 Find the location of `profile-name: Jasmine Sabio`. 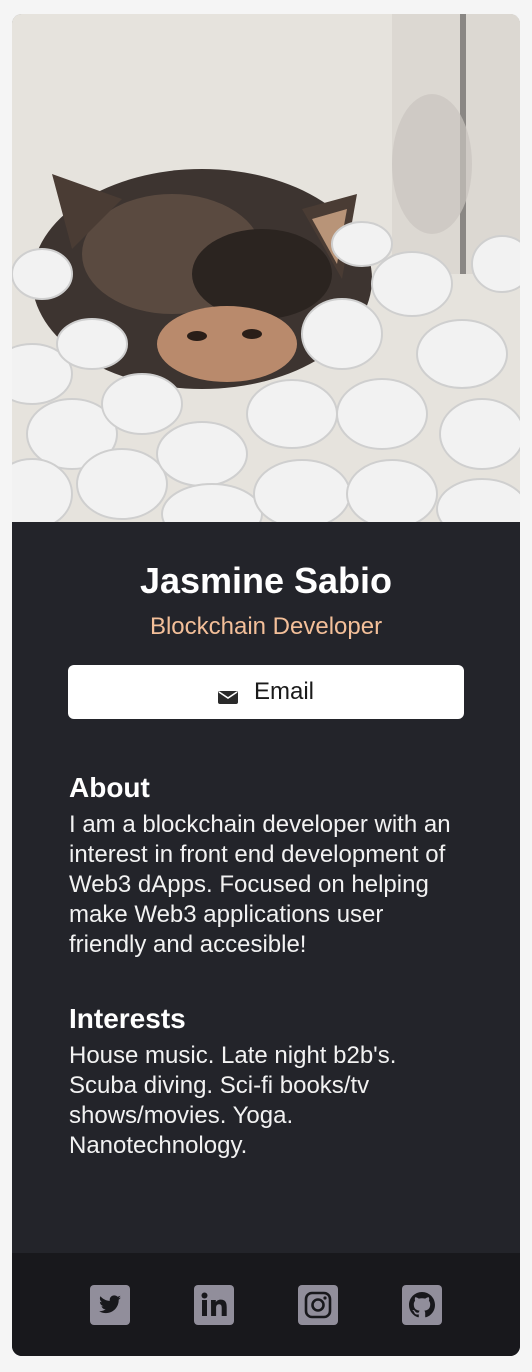

profile-name: Jasmine Sabio is located at coordinates (266, 580).